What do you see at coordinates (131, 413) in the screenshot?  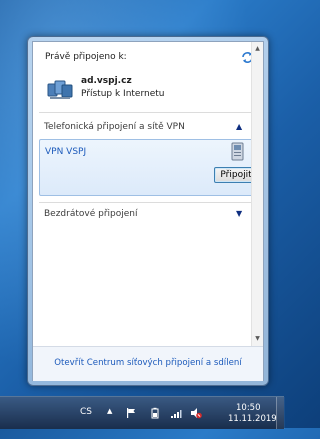 I see `action-center-flag-icon` at bounding box center [131, 413].